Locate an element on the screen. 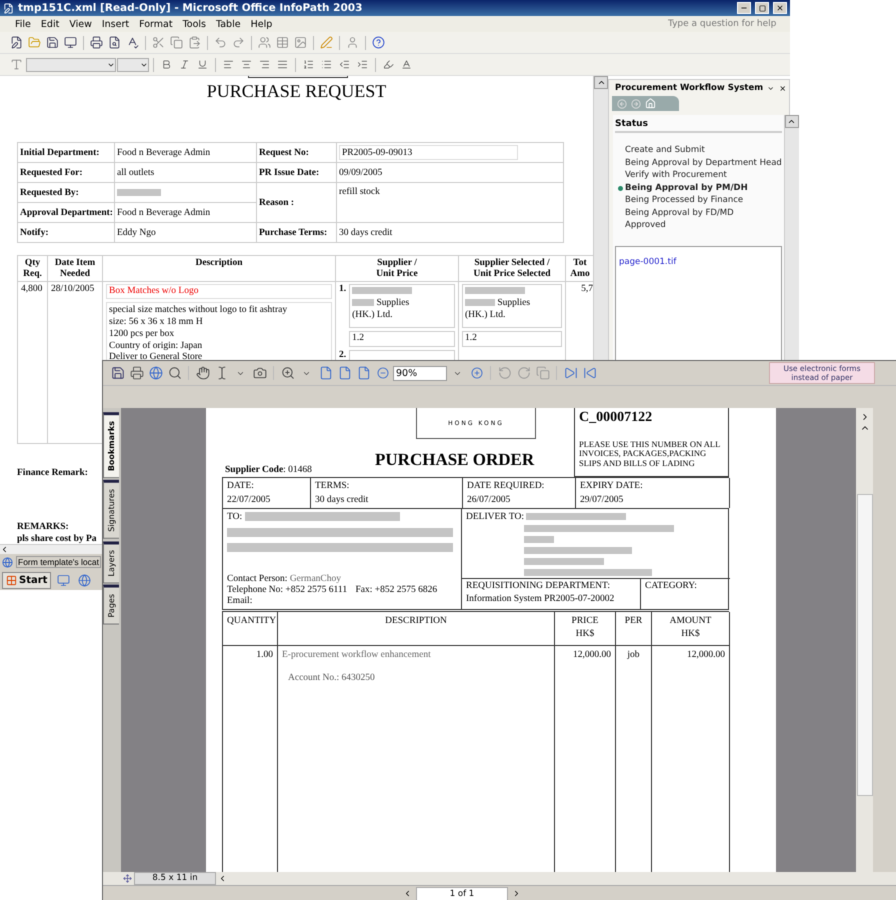 This screenshot has width=896, height=900. zoom-field: 90% is located at coordinates (420, 373).